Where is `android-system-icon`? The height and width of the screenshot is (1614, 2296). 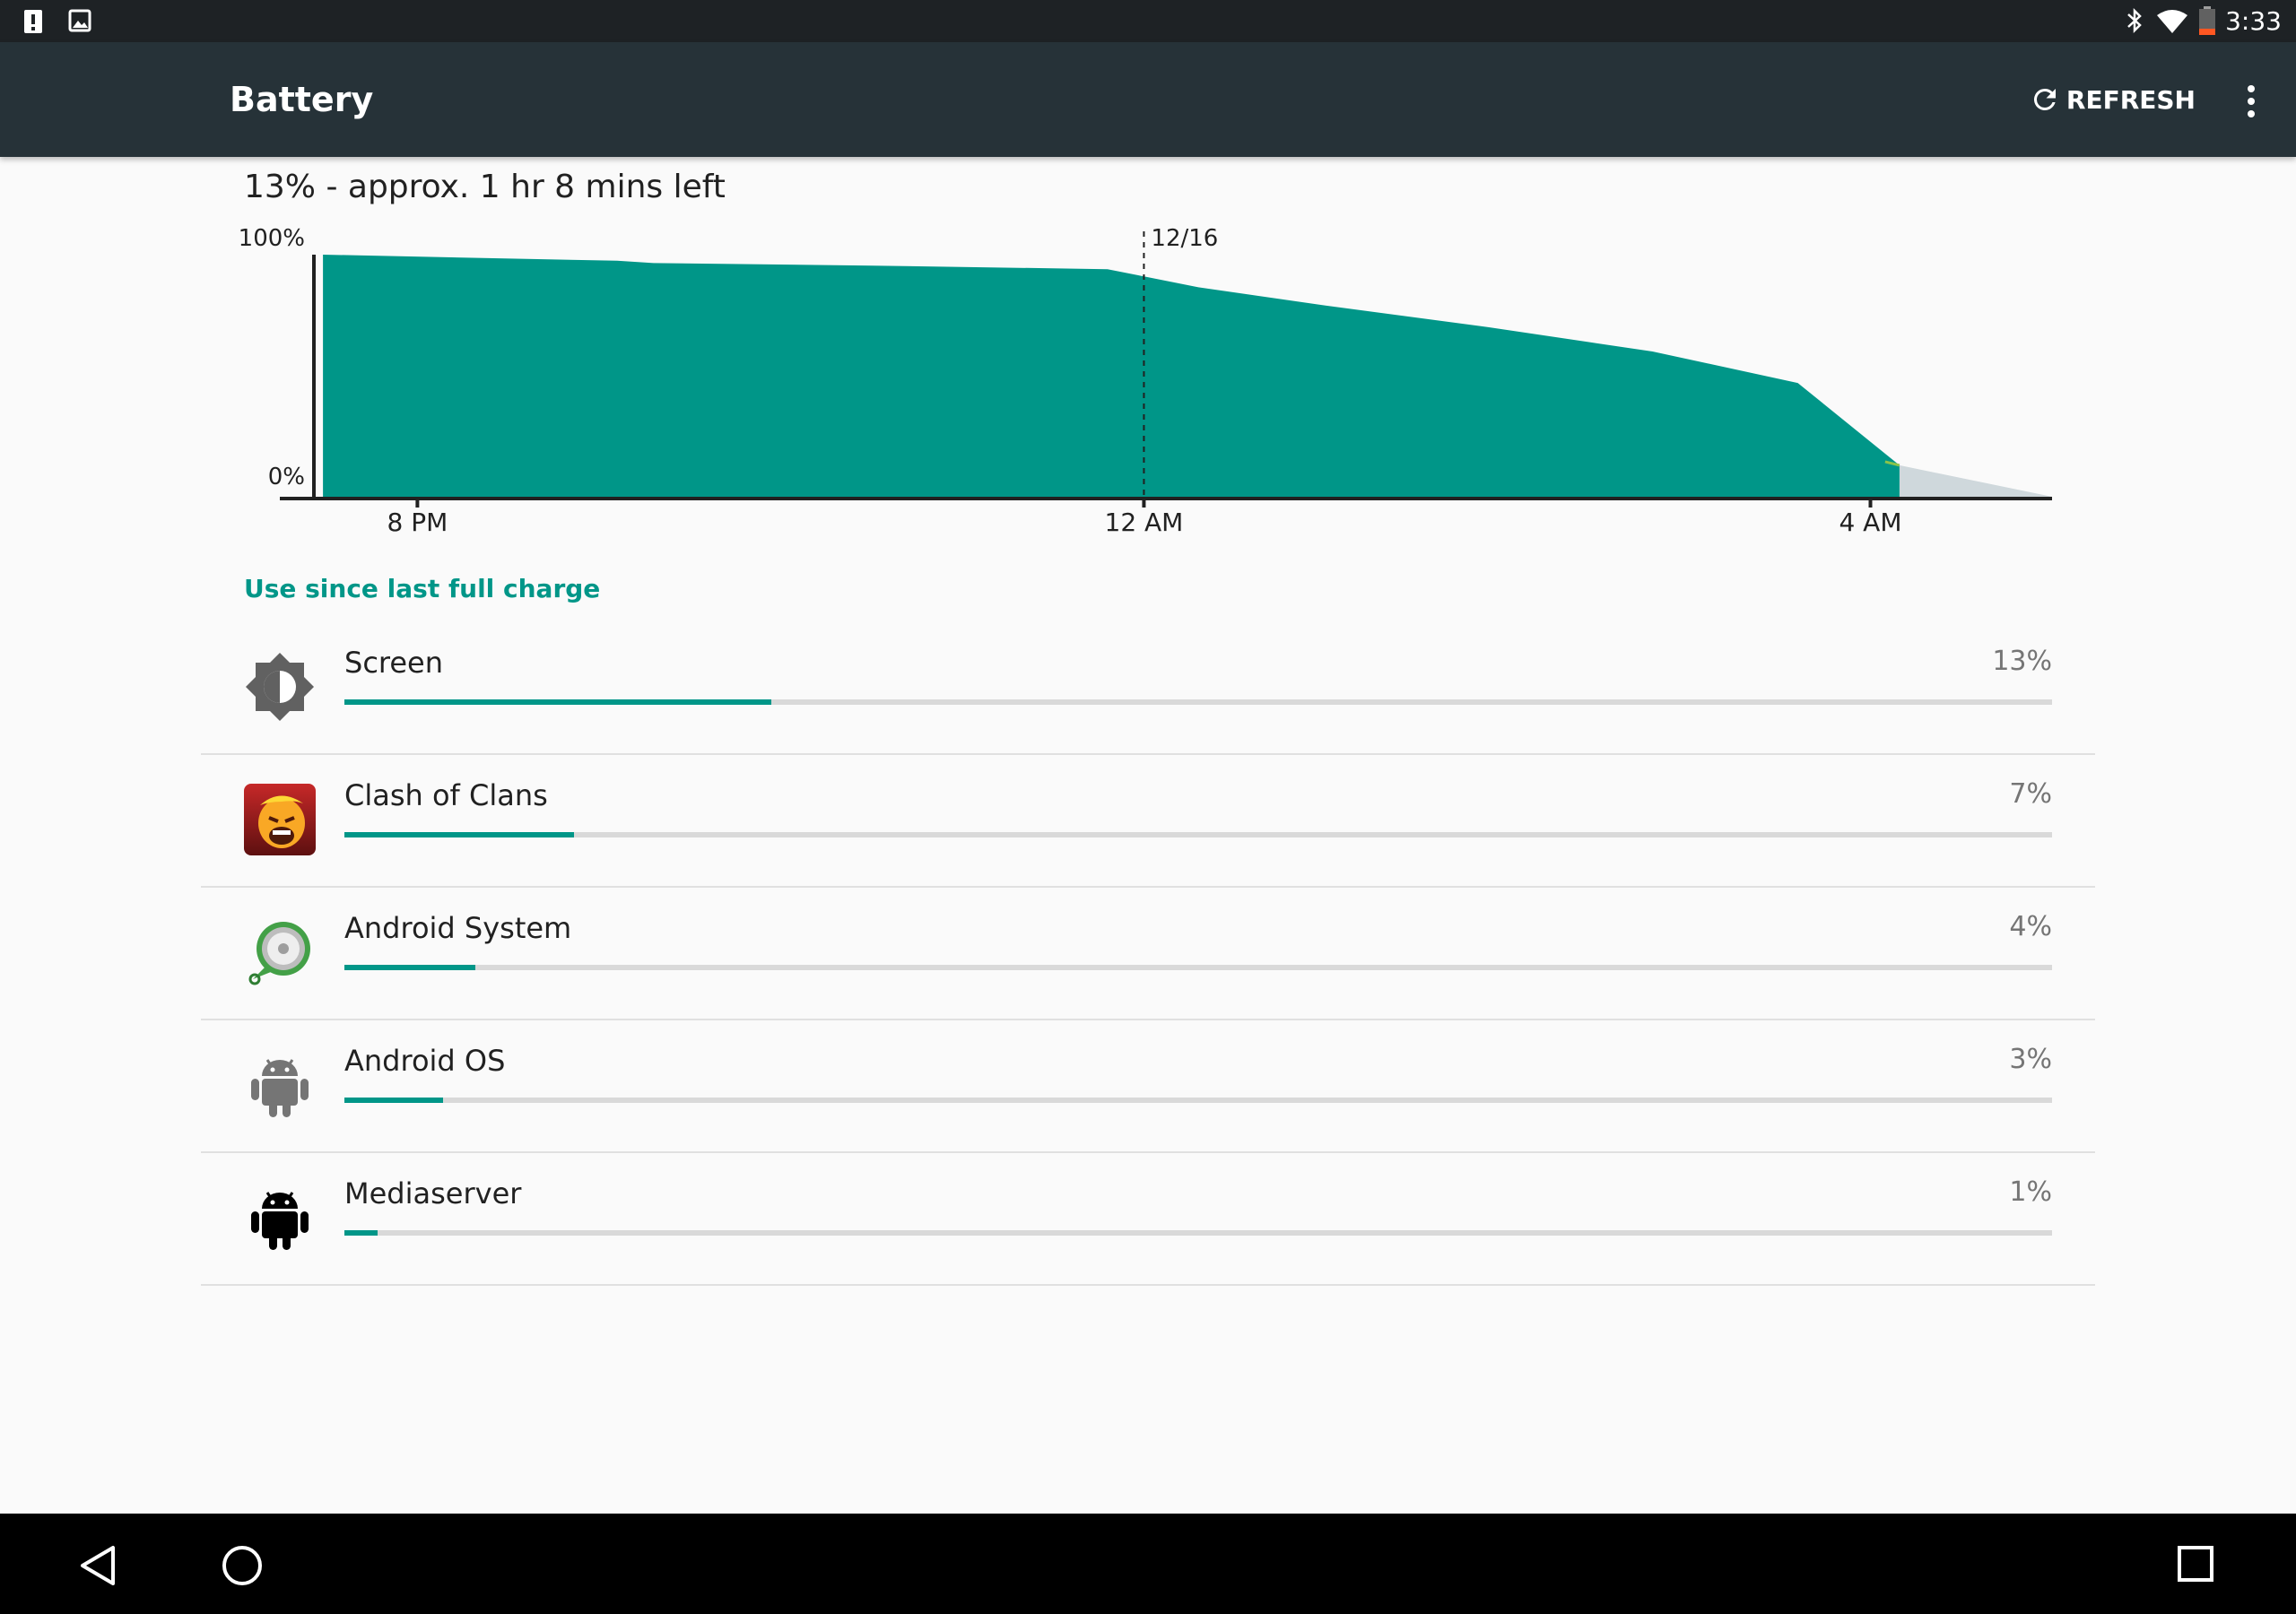
android-system-icon is located at coordinates (279, 953).